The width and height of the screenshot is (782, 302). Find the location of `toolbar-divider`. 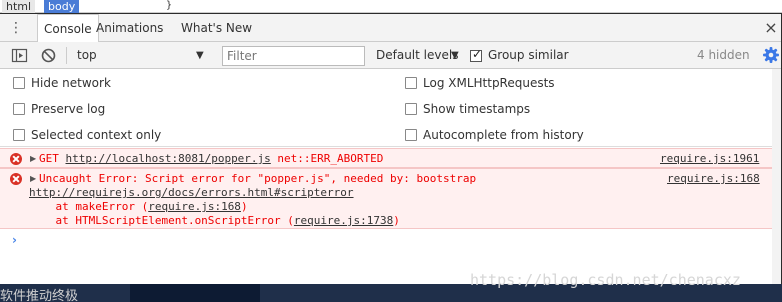

toolbar-divider is located at coordinates (66, 55).